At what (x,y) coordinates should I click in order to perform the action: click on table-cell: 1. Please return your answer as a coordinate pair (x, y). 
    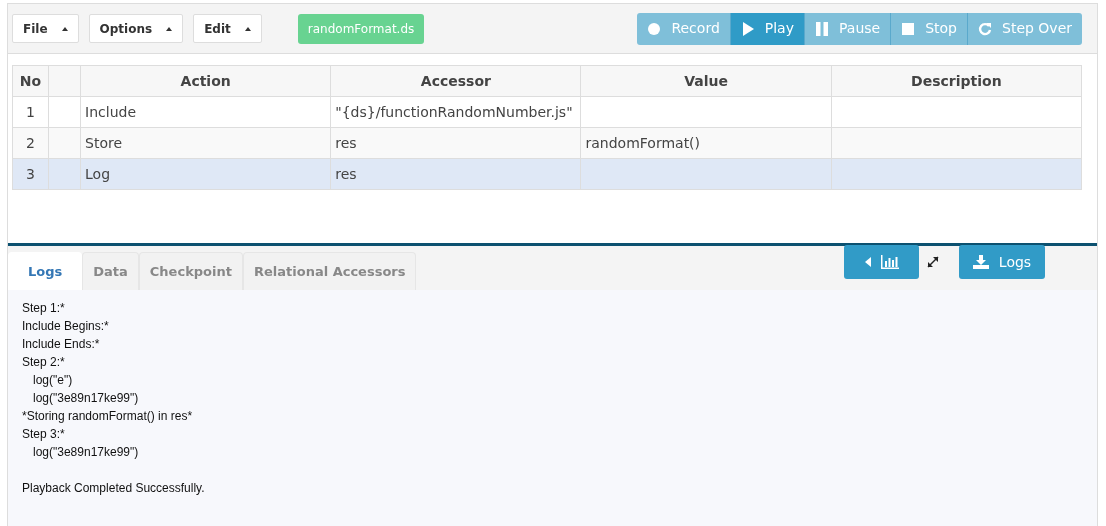
    Looking at the image, I should click on (30, 111).